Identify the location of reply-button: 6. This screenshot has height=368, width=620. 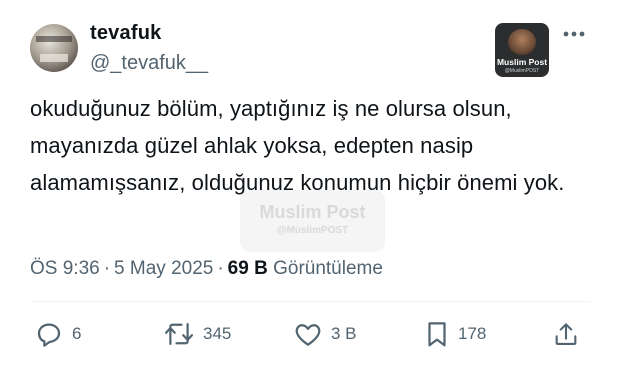
(57, 334).